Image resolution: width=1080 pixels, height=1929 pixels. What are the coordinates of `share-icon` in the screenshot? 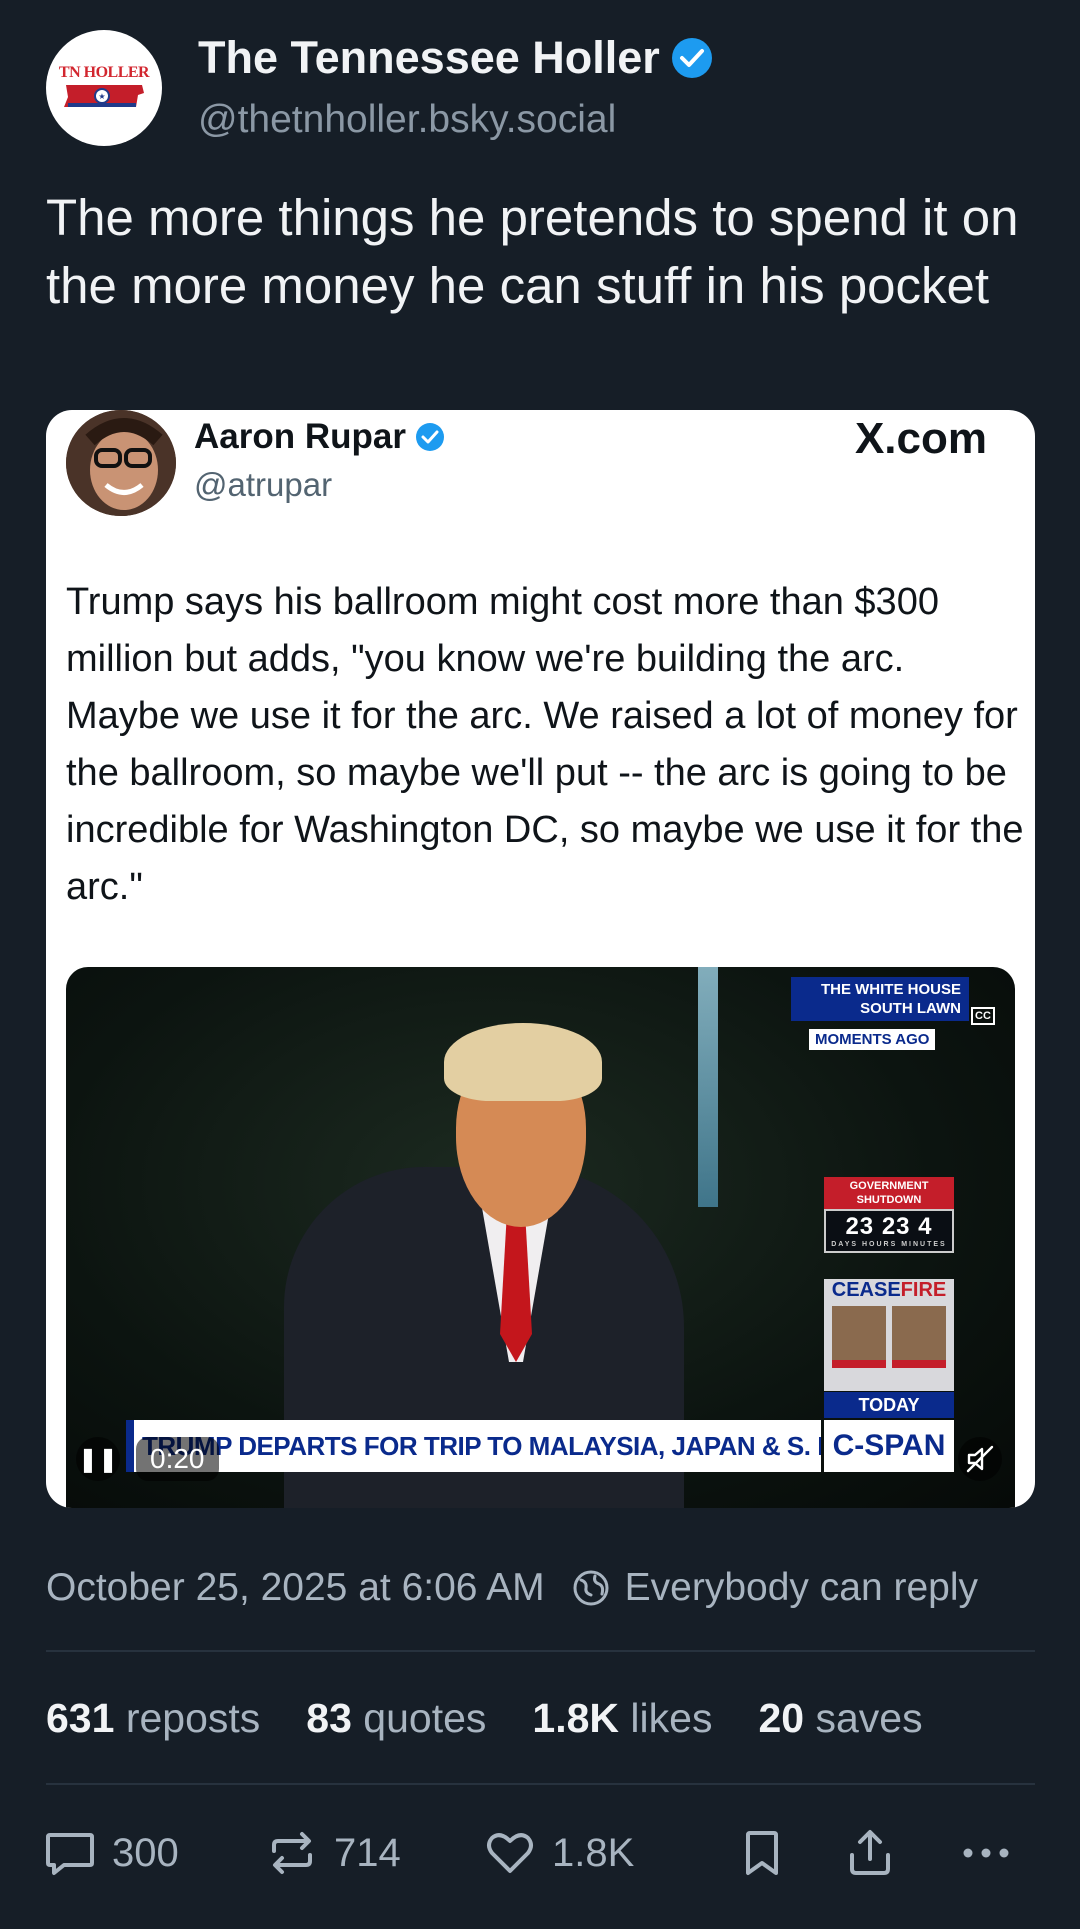 It's located at (870, 1852).